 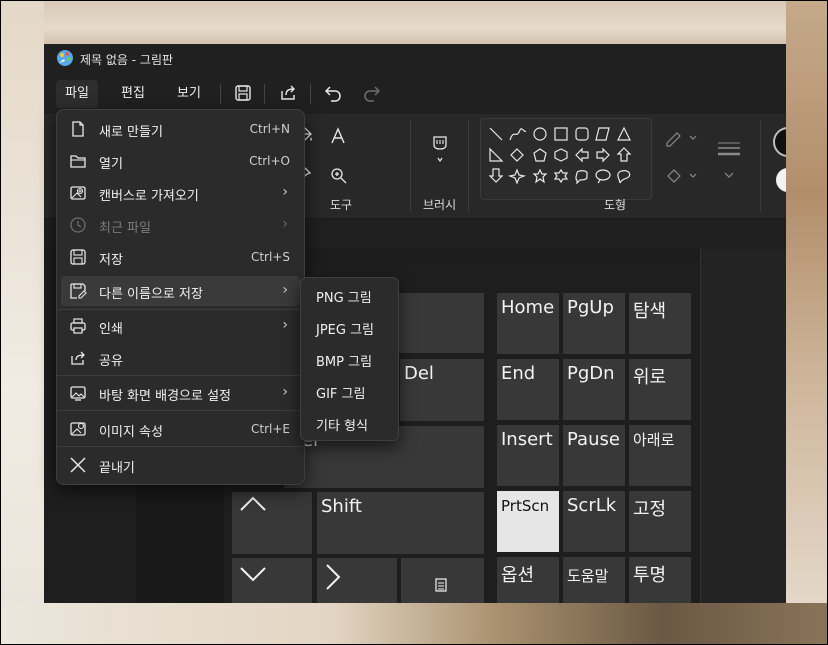 I want to click on menu-item-shortcut: Ctrl+S, so click(x=270, y=257).